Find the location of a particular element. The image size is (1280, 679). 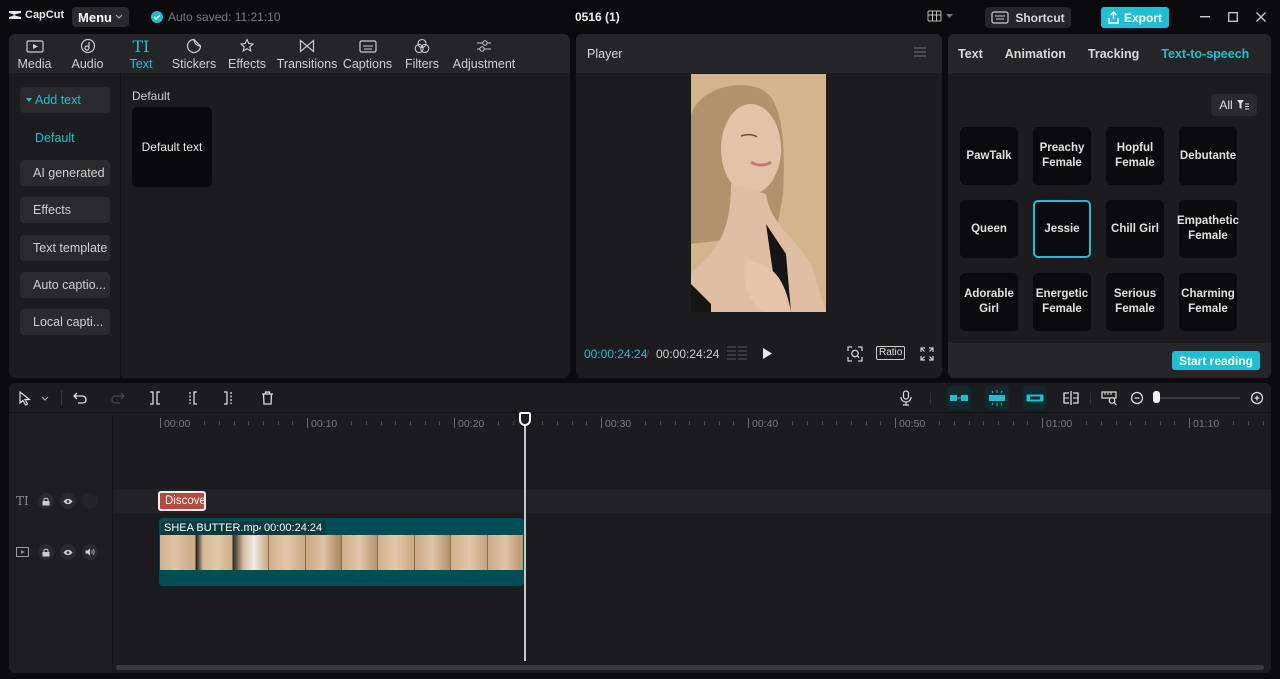

check-icon is located at coordinates (157, 17).